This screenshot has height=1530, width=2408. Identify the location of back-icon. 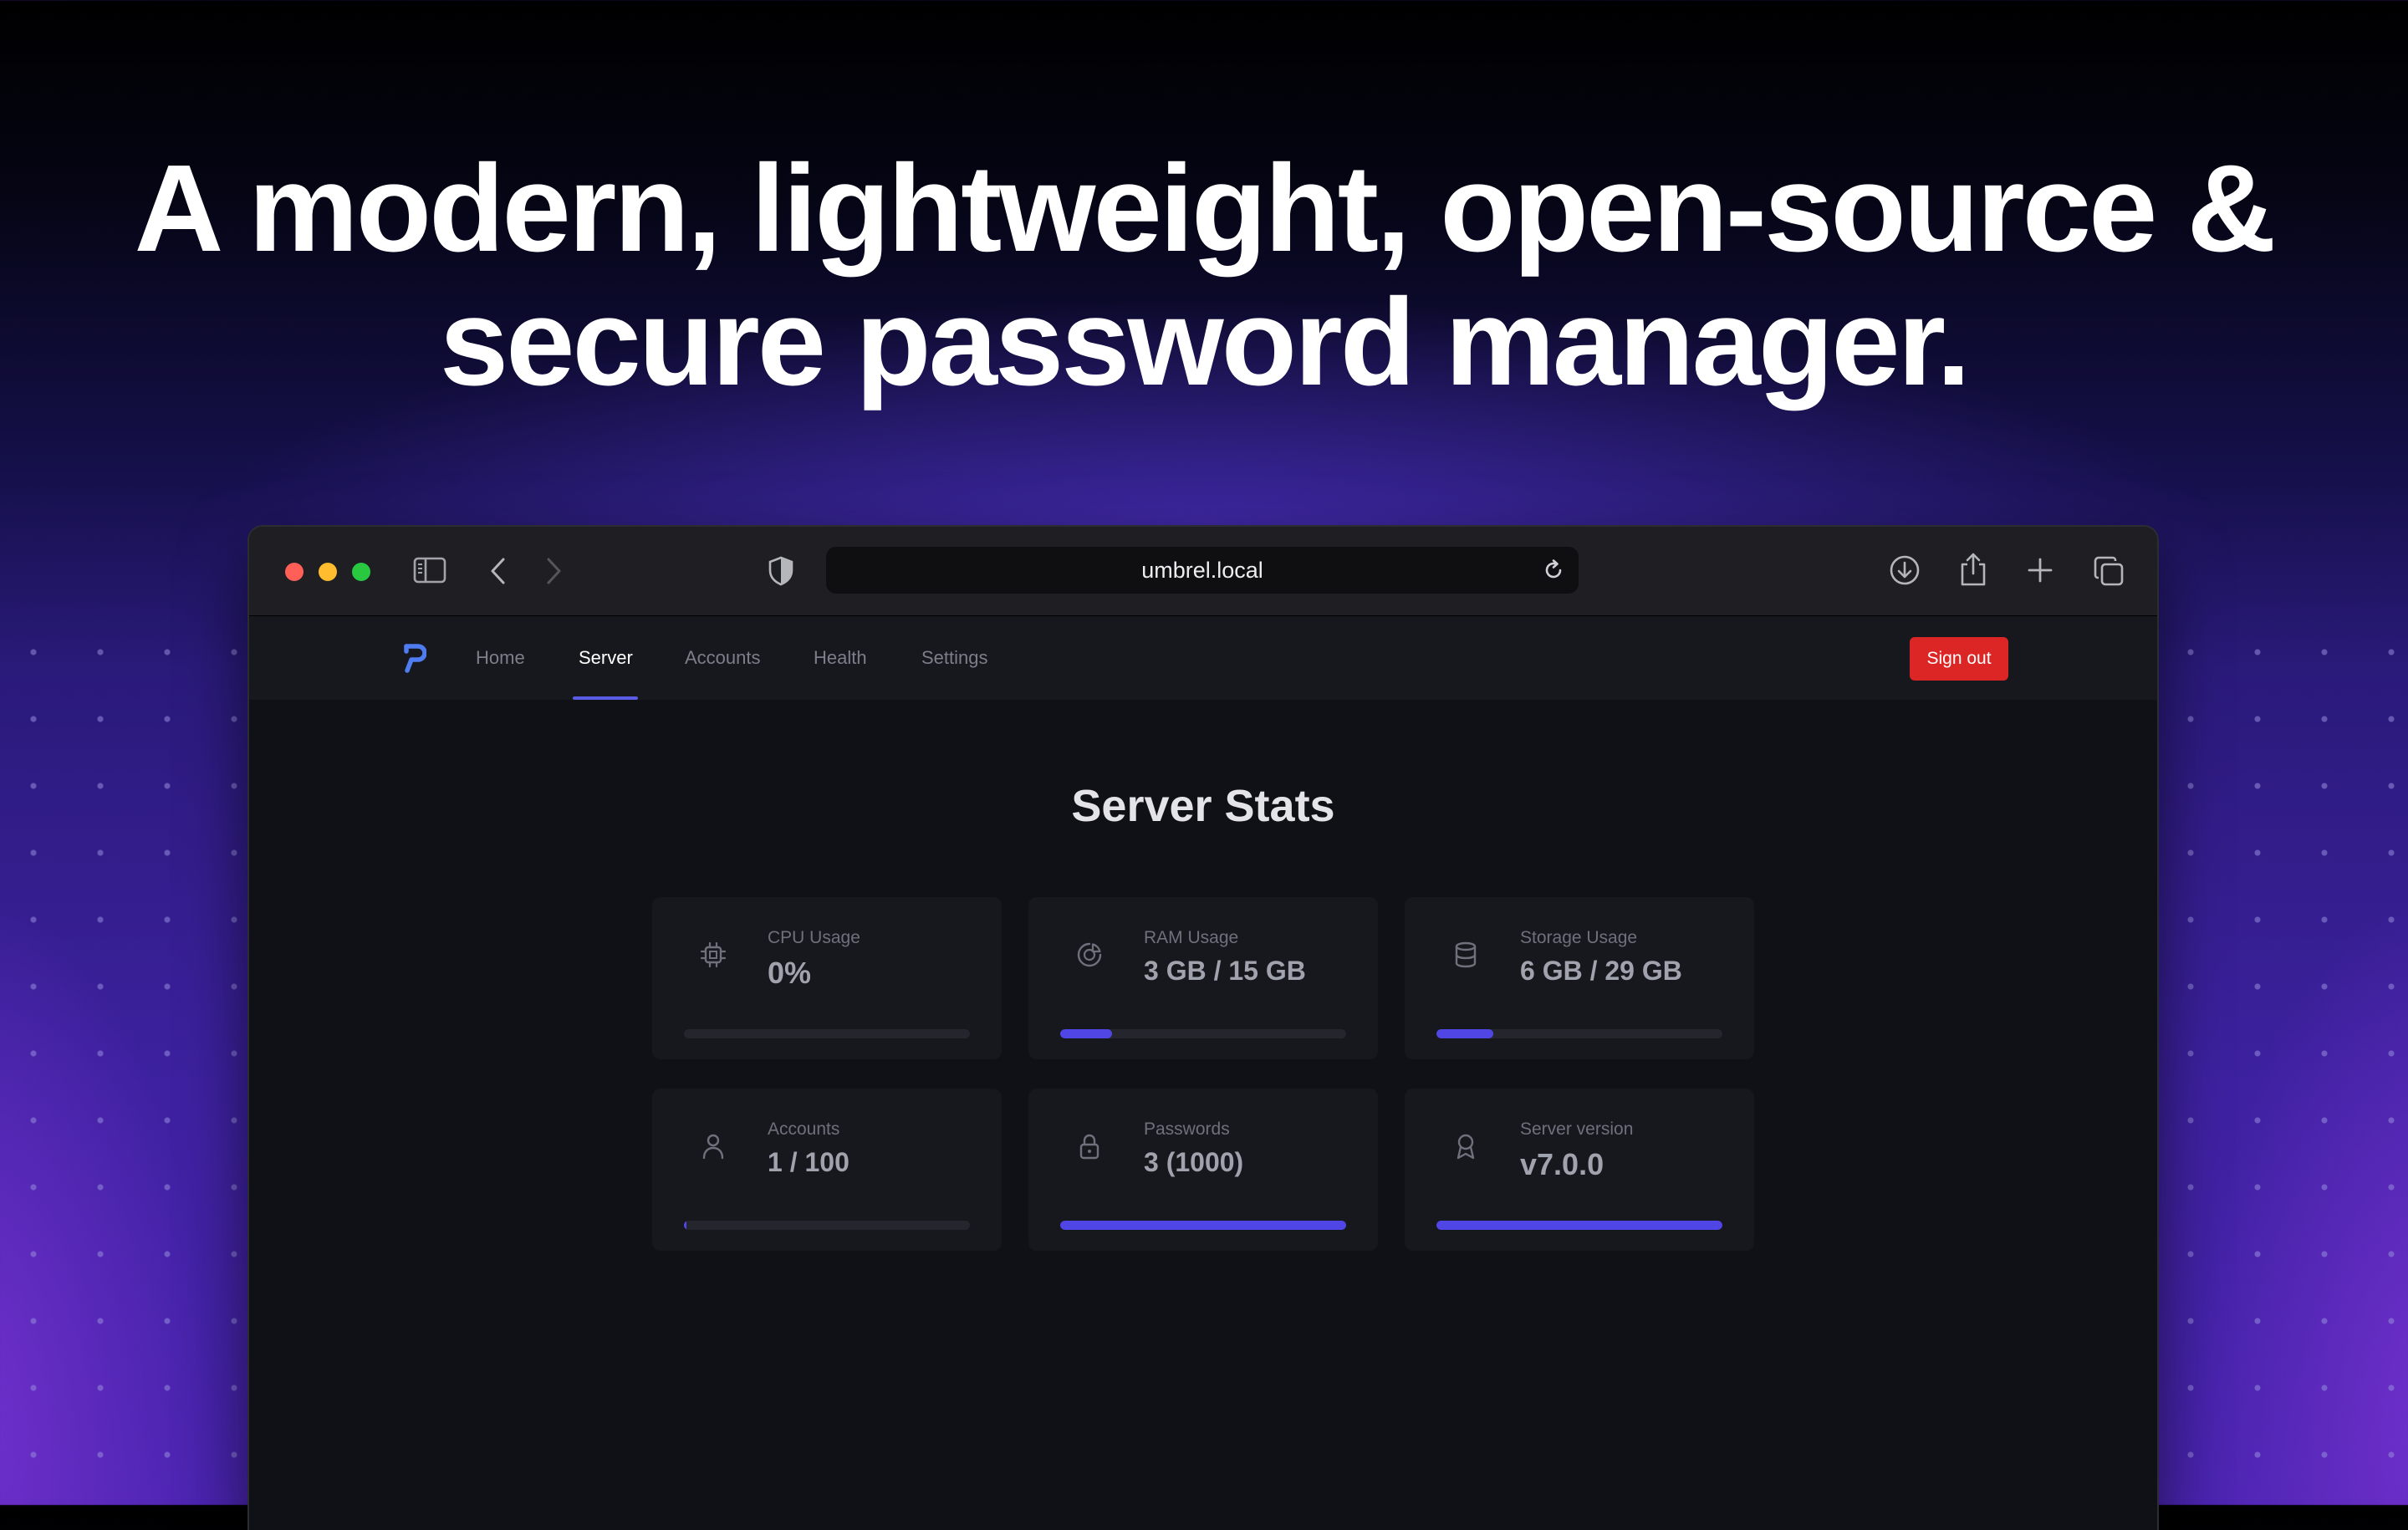
(498, 571).